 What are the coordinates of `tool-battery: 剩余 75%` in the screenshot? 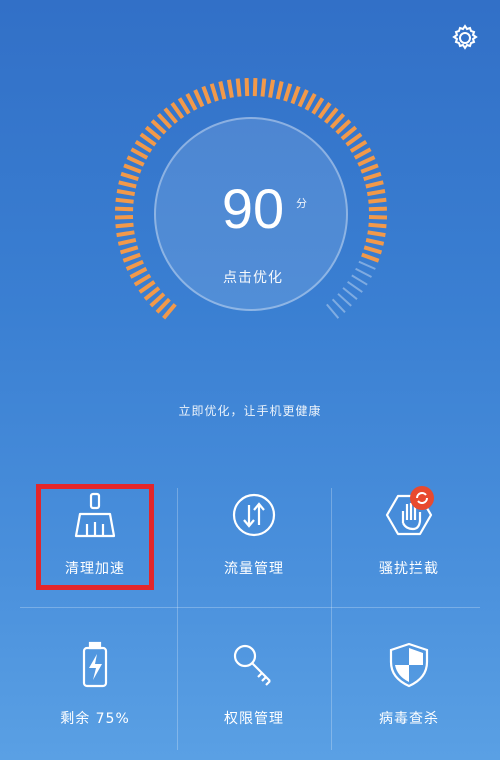 It's located at (95, 690).